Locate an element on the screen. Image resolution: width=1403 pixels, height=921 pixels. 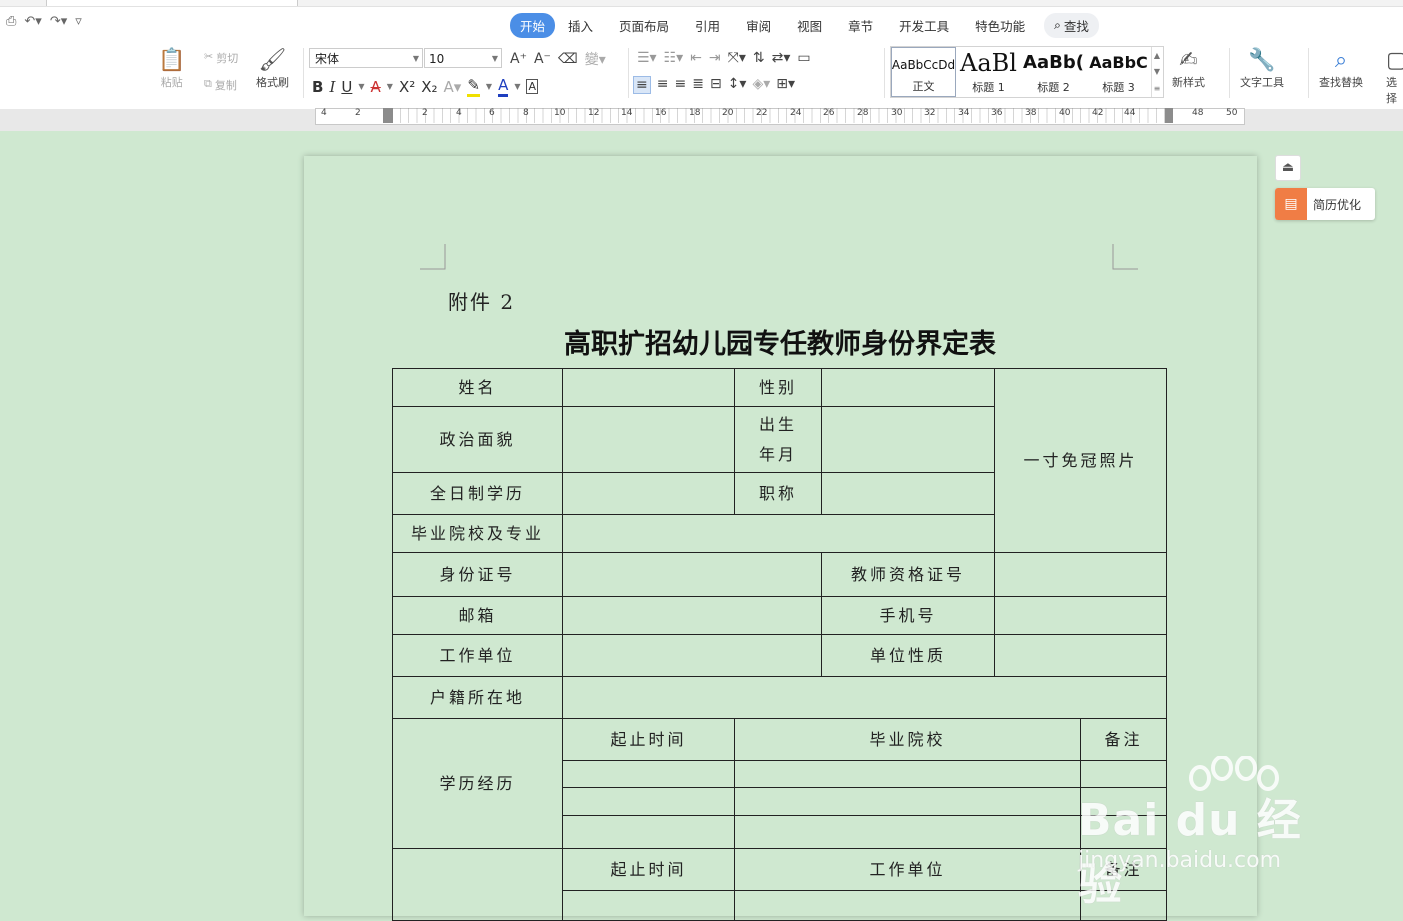
ruler-number: 44 is located at coordinates (1130, 113).